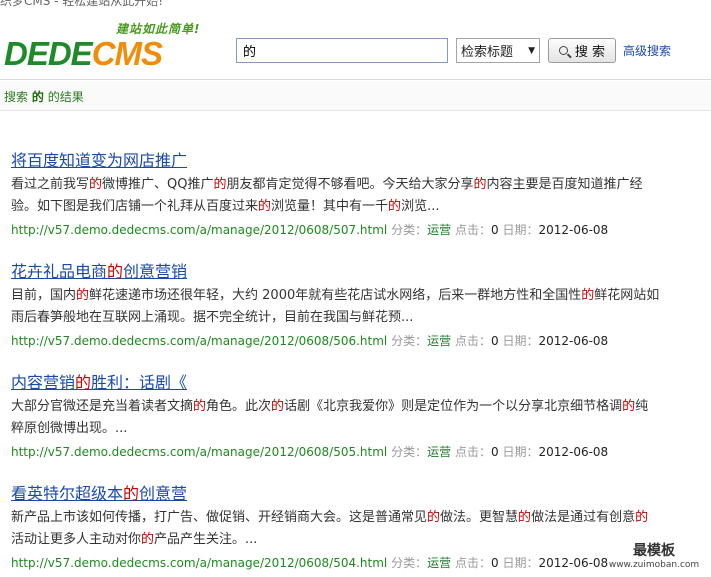  I want to click on site-header: 建站如此简单! DEDECMS 检索标题 ▼ 搜 索 高级搜索, so click(355, 44).